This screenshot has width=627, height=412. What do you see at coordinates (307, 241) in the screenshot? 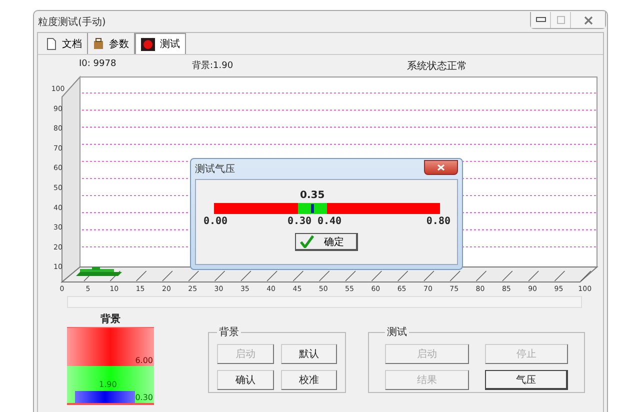
I see `checkmark-icon` at bounding box center [307, 241].